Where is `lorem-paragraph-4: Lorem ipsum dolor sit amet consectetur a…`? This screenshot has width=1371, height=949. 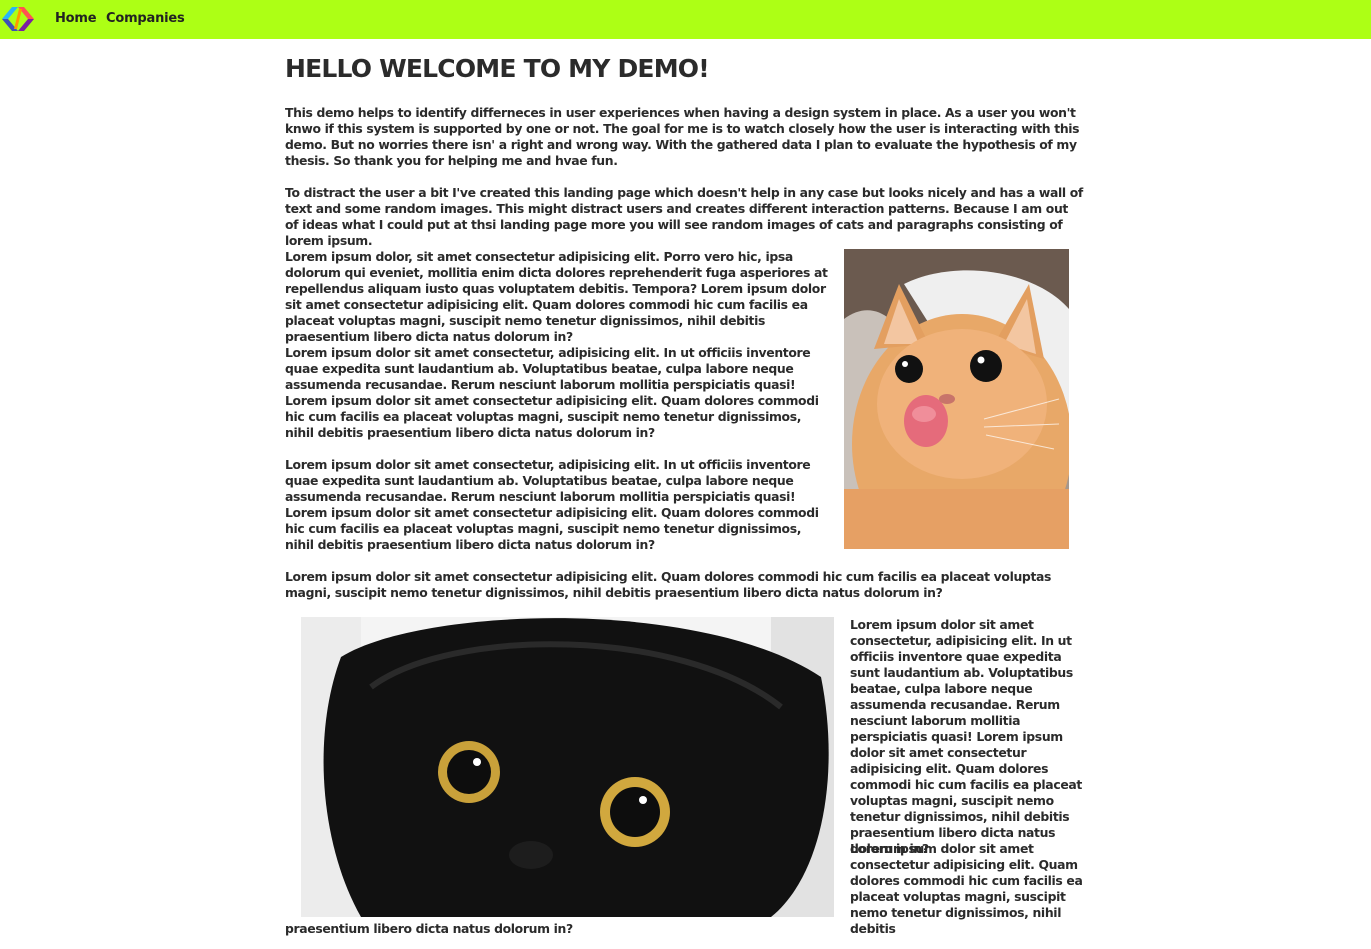
lorem-paragraph-4: Lorem ipsum dolor sit amet consectetur a… is located at coordinates (668, 584).